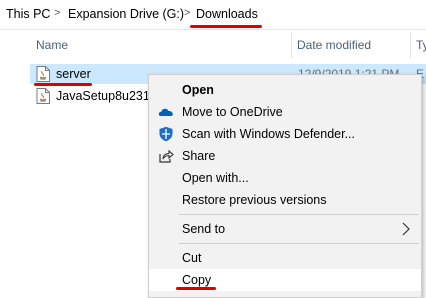  Describe the element at coordinates (232, 112) in the screenshot. I see `menu-item-label: Move to OneDrive` at that location.